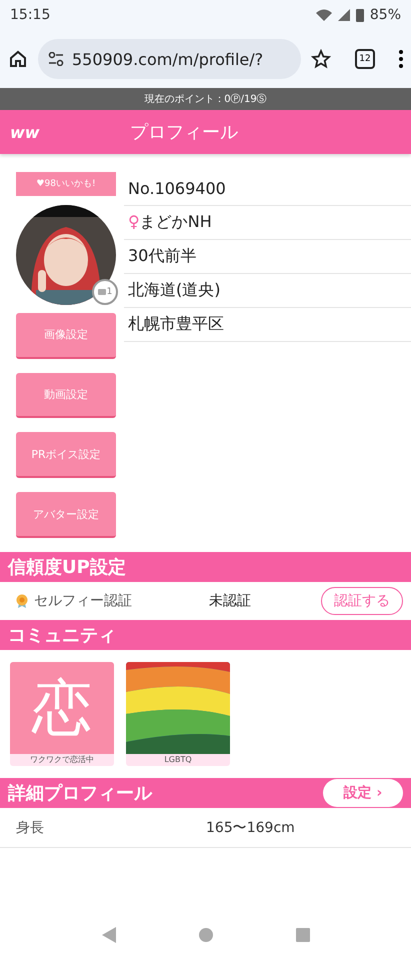 This screenshot has height=960, width=411. I want to click on community-card: 恋 ワクワクで恋活中, so click(62, 714).